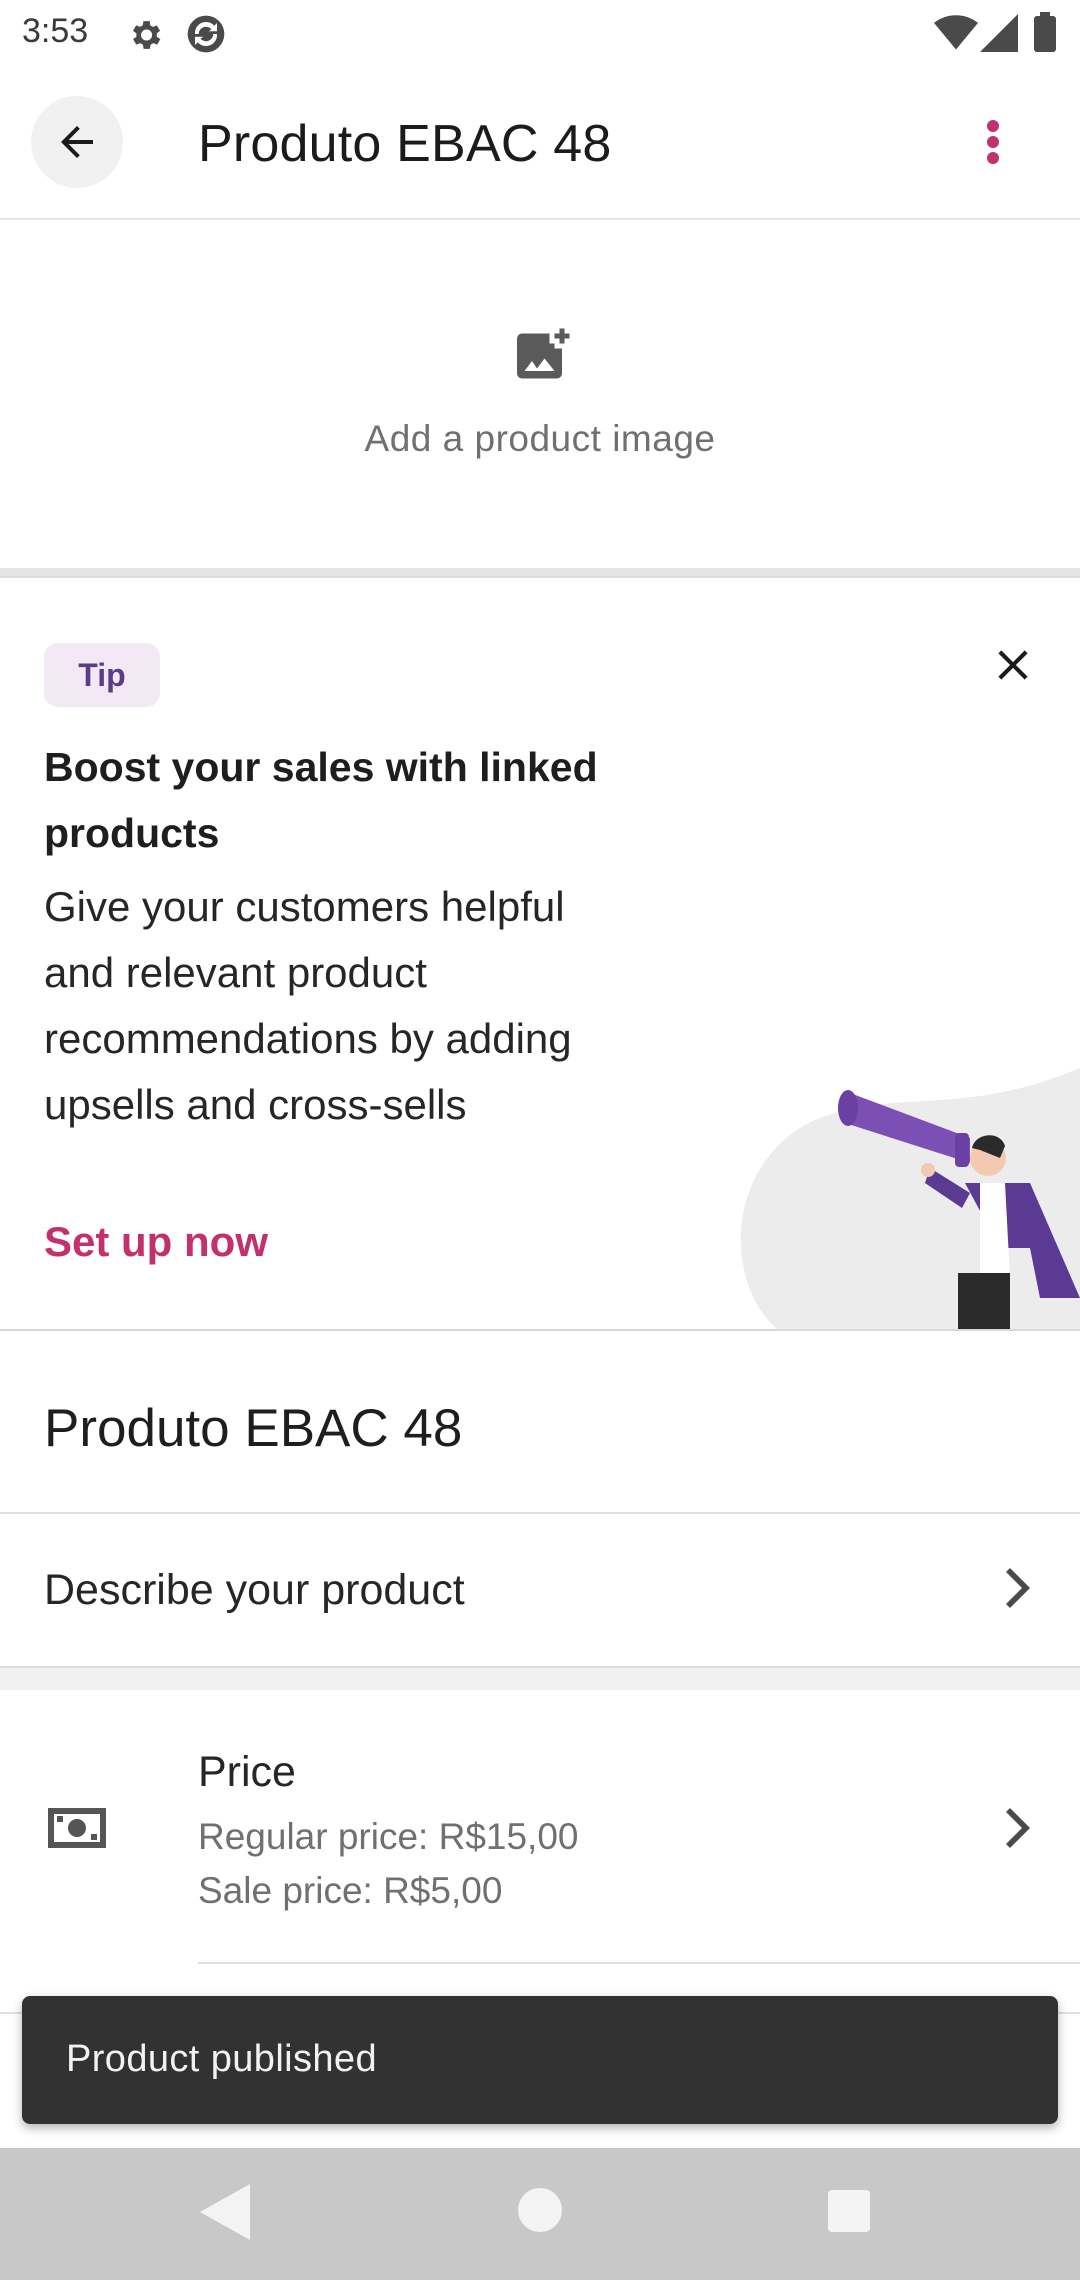 The width and height of the screenshot is (1080, 2280). What do you see at coordinates (405, 144) in the screenshot?
I see `page-title: Produto EBAC 48` at bounding box center [405, 144].